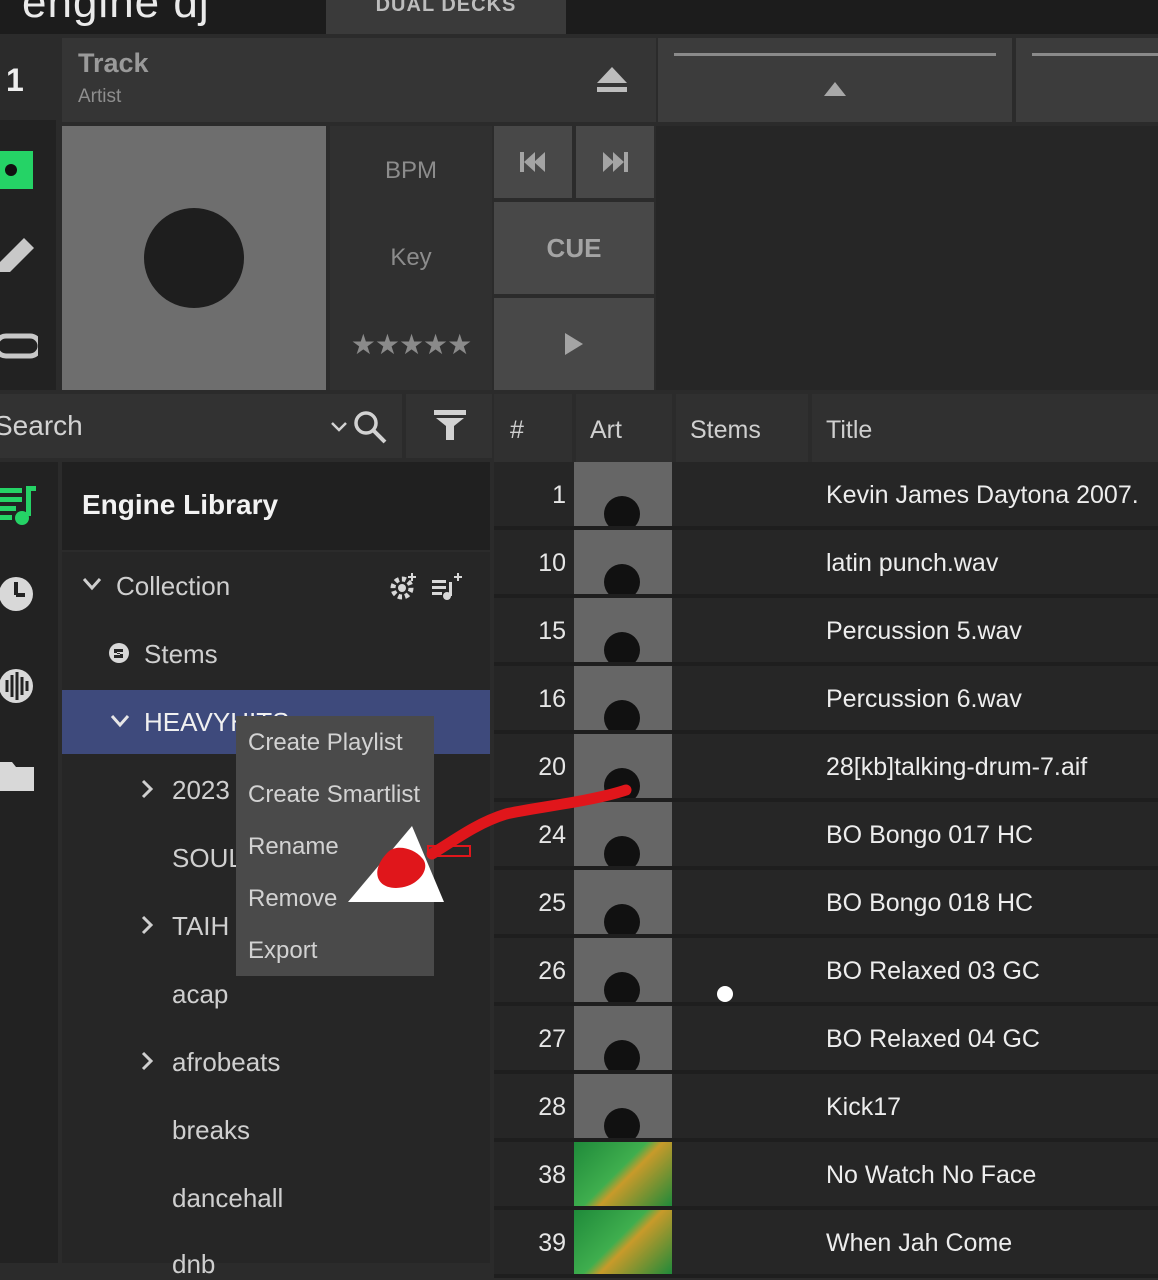 Image resolution: width=1158 pixels, height=1280 pixels. Describe the element at coordinates (957, 767) in the screenshot. I see `track-title-cell: 28[kb]talking-drum-7.aif` at that location.